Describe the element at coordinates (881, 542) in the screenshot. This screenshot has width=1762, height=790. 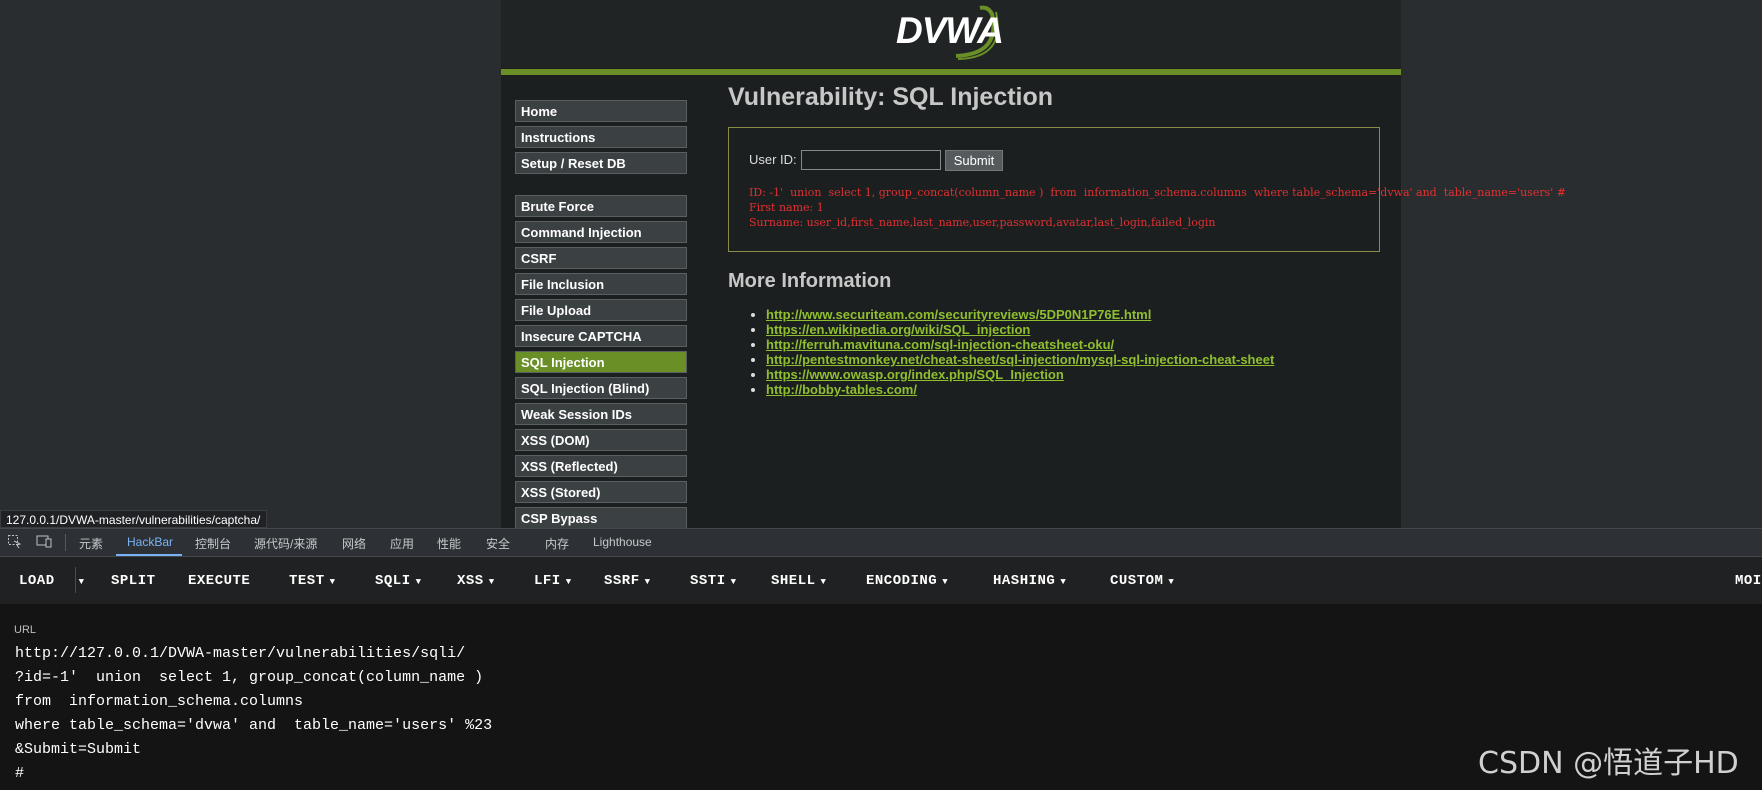
I see `devtools-tab-bar: 元素 HackBar 控制台 源代码/来源 网络 应用 性能 安全 内存 Lighthouse` at that location.